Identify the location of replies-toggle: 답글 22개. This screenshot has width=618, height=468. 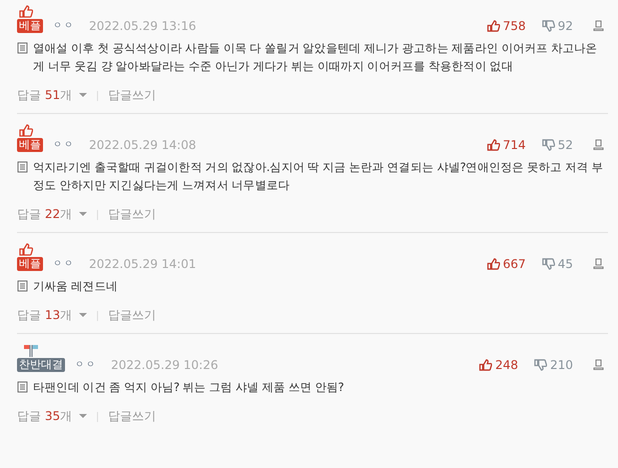
(52, 214).